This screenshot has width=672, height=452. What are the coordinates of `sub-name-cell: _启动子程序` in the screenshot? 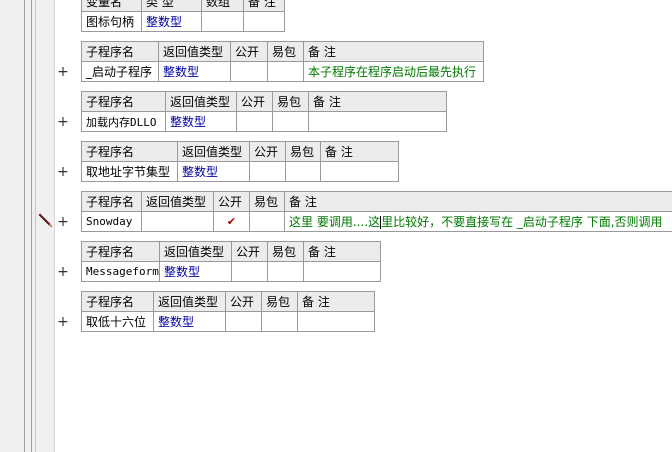 It's located at (120, 71).